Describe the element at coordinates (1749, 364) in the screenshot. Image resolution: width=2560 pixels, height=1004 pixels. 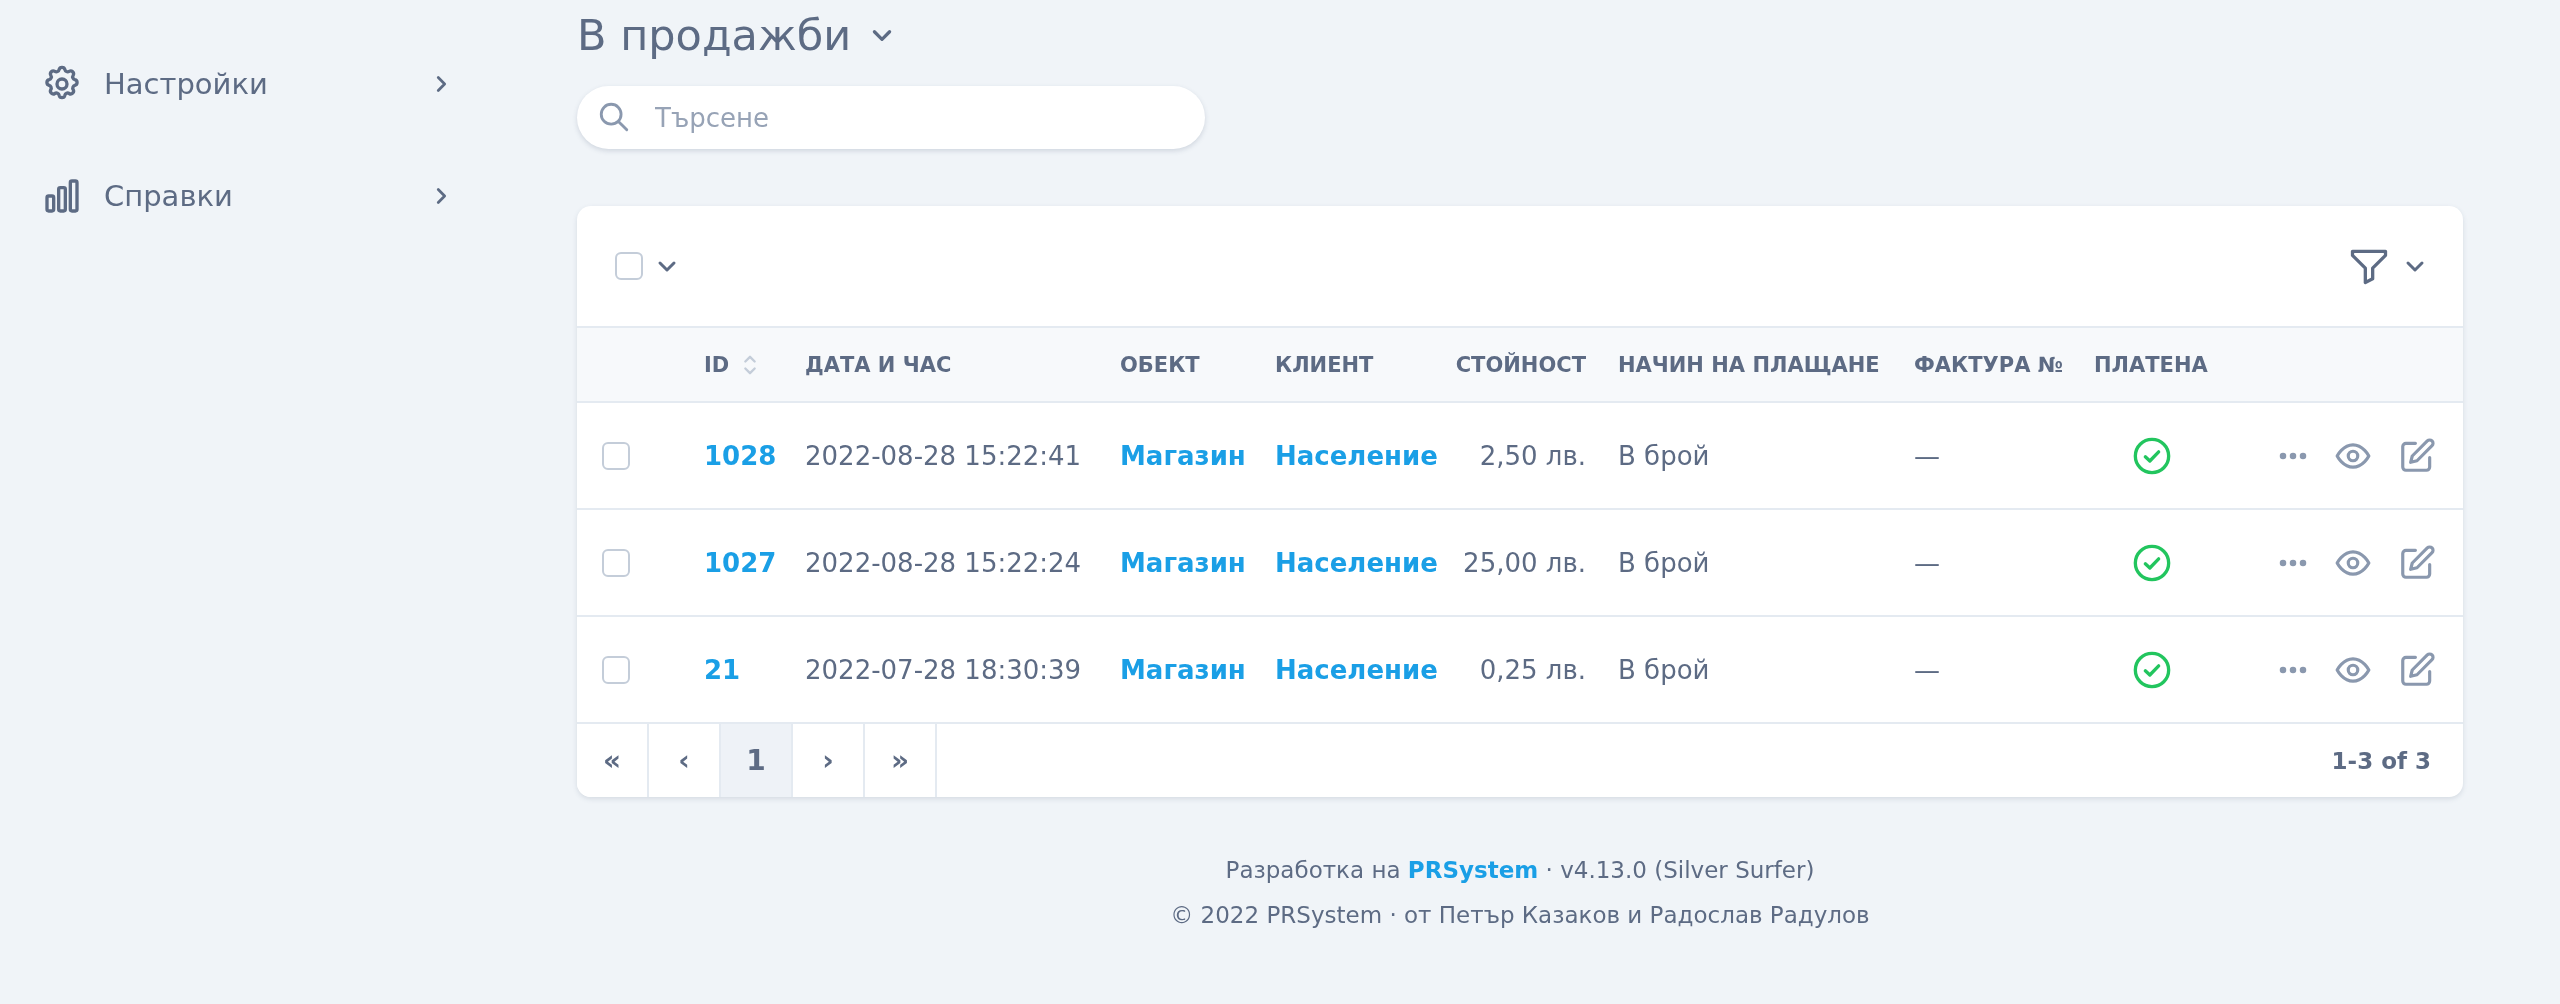
I see `column-header: НАЧИН НА ПЛАЩАНЕ` at that location.